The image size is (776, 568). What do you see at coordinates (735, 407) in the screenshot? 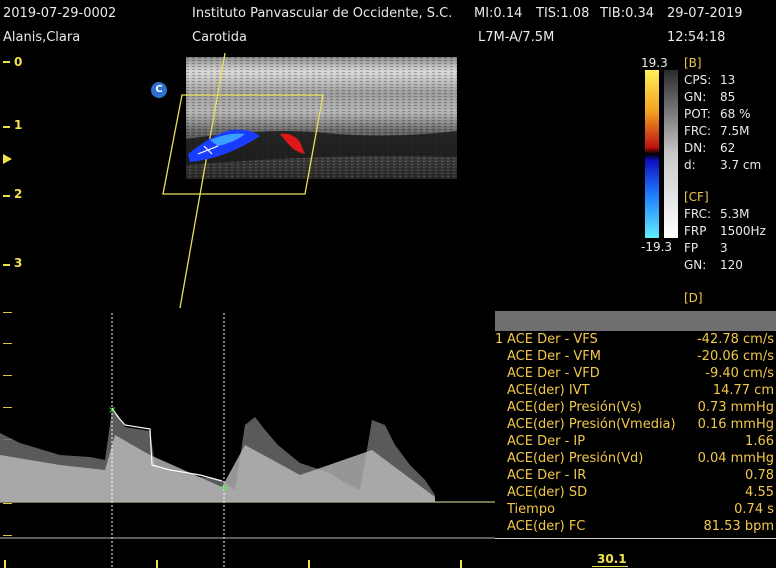
I see `measurement-value: 0.73 mmHg` at bounding box center [735, 407].